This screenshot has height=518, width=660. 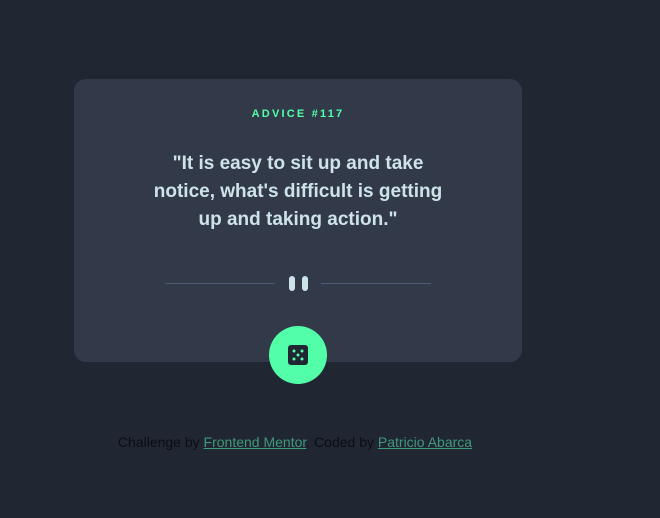 I want to click on pattern-divider, so click(x=298, y=283).